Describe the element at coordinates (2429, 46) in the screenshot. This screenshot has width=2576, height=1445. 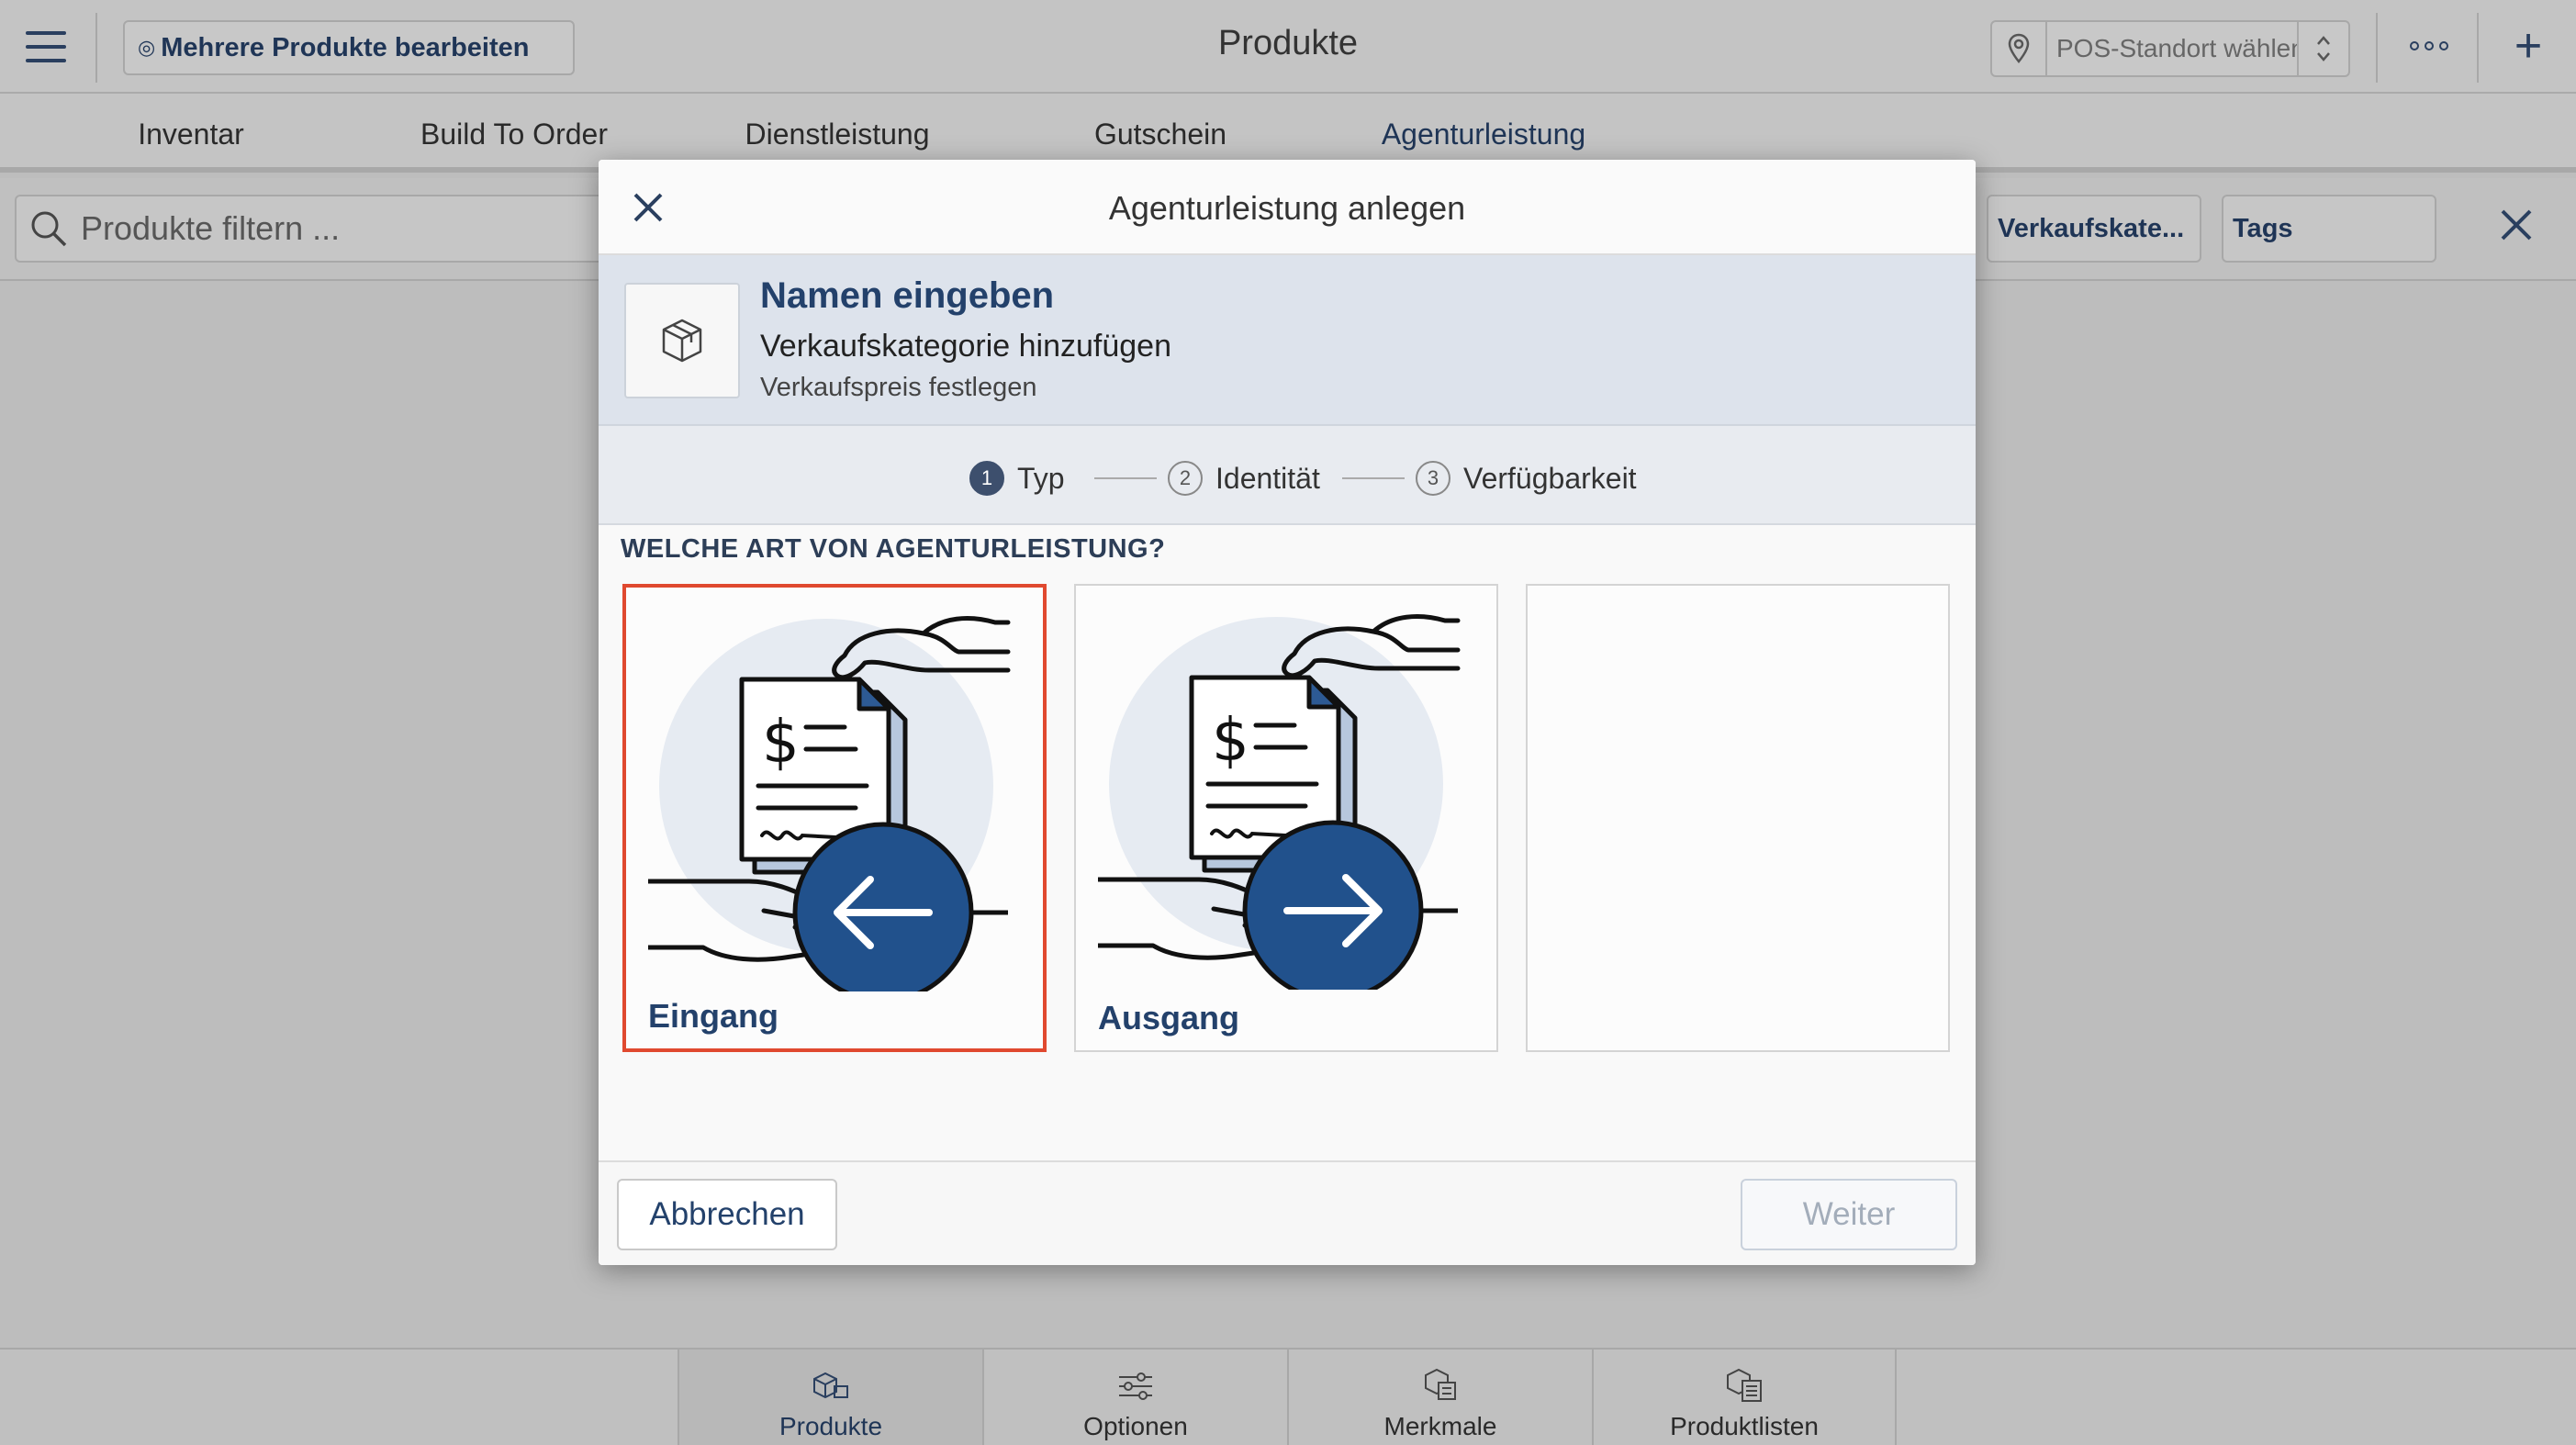
I see `more-options-icon` at that location.